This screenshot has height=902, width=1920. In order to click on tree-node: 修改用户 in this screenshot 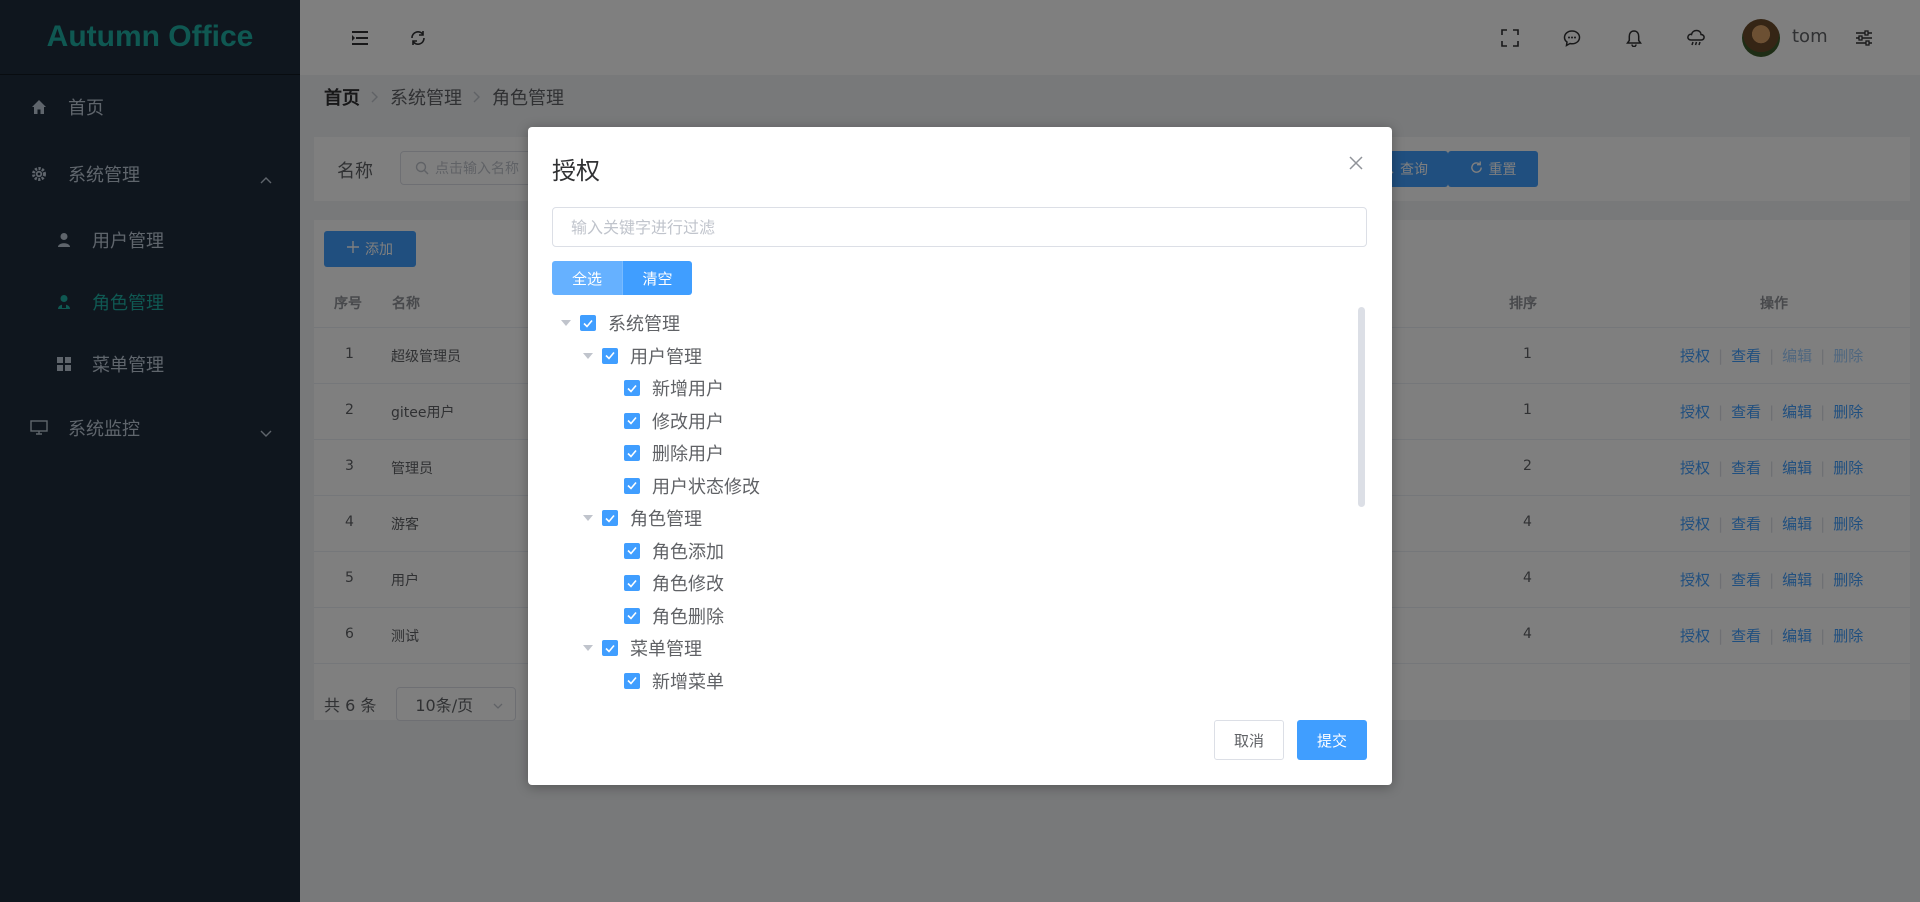, I will do `click(947, 421)`.